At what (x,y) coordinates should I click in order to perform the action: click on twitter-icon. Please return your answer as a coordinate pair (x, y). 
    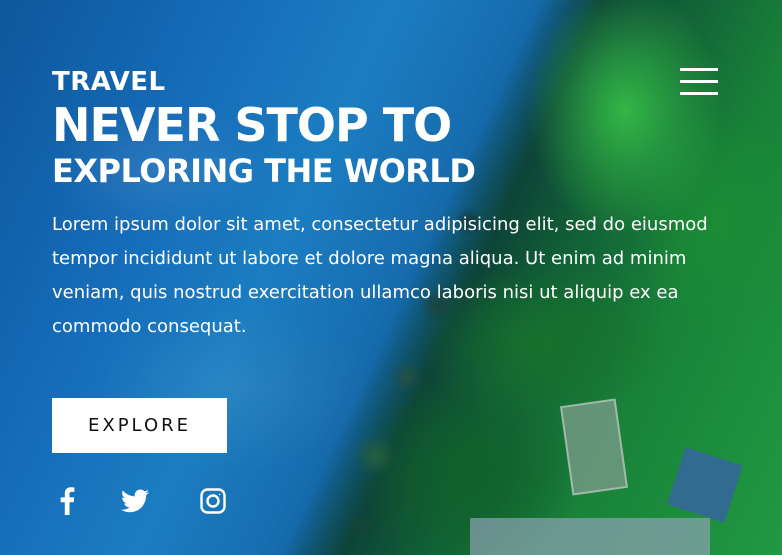
    Looking at the image, I should click on (135, 501).